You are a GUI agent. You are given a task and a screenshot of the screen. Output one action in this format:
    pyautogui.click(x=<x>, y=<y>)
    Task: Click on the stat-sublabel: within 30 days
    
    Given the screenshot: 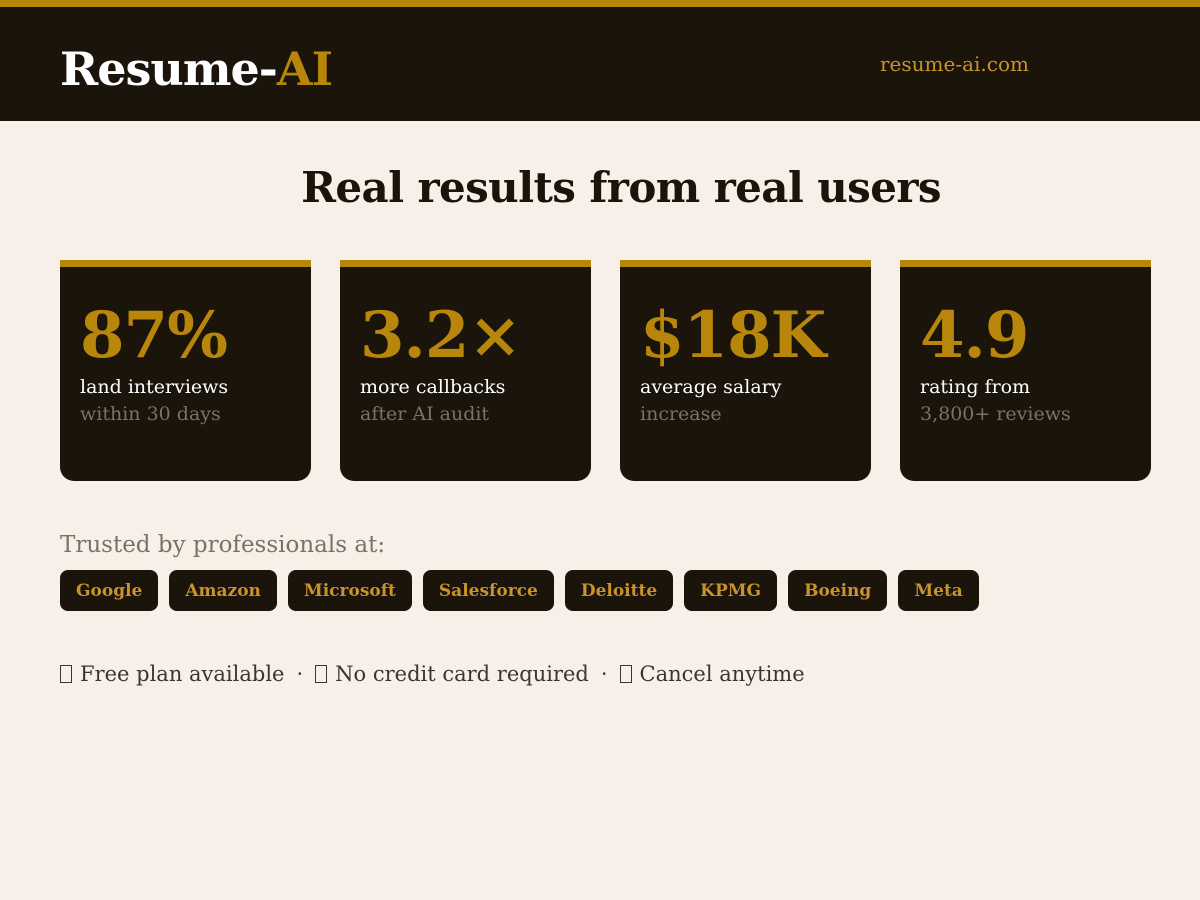 What is the action you would take?
    pyautogui.click(x=150, y=414)
    